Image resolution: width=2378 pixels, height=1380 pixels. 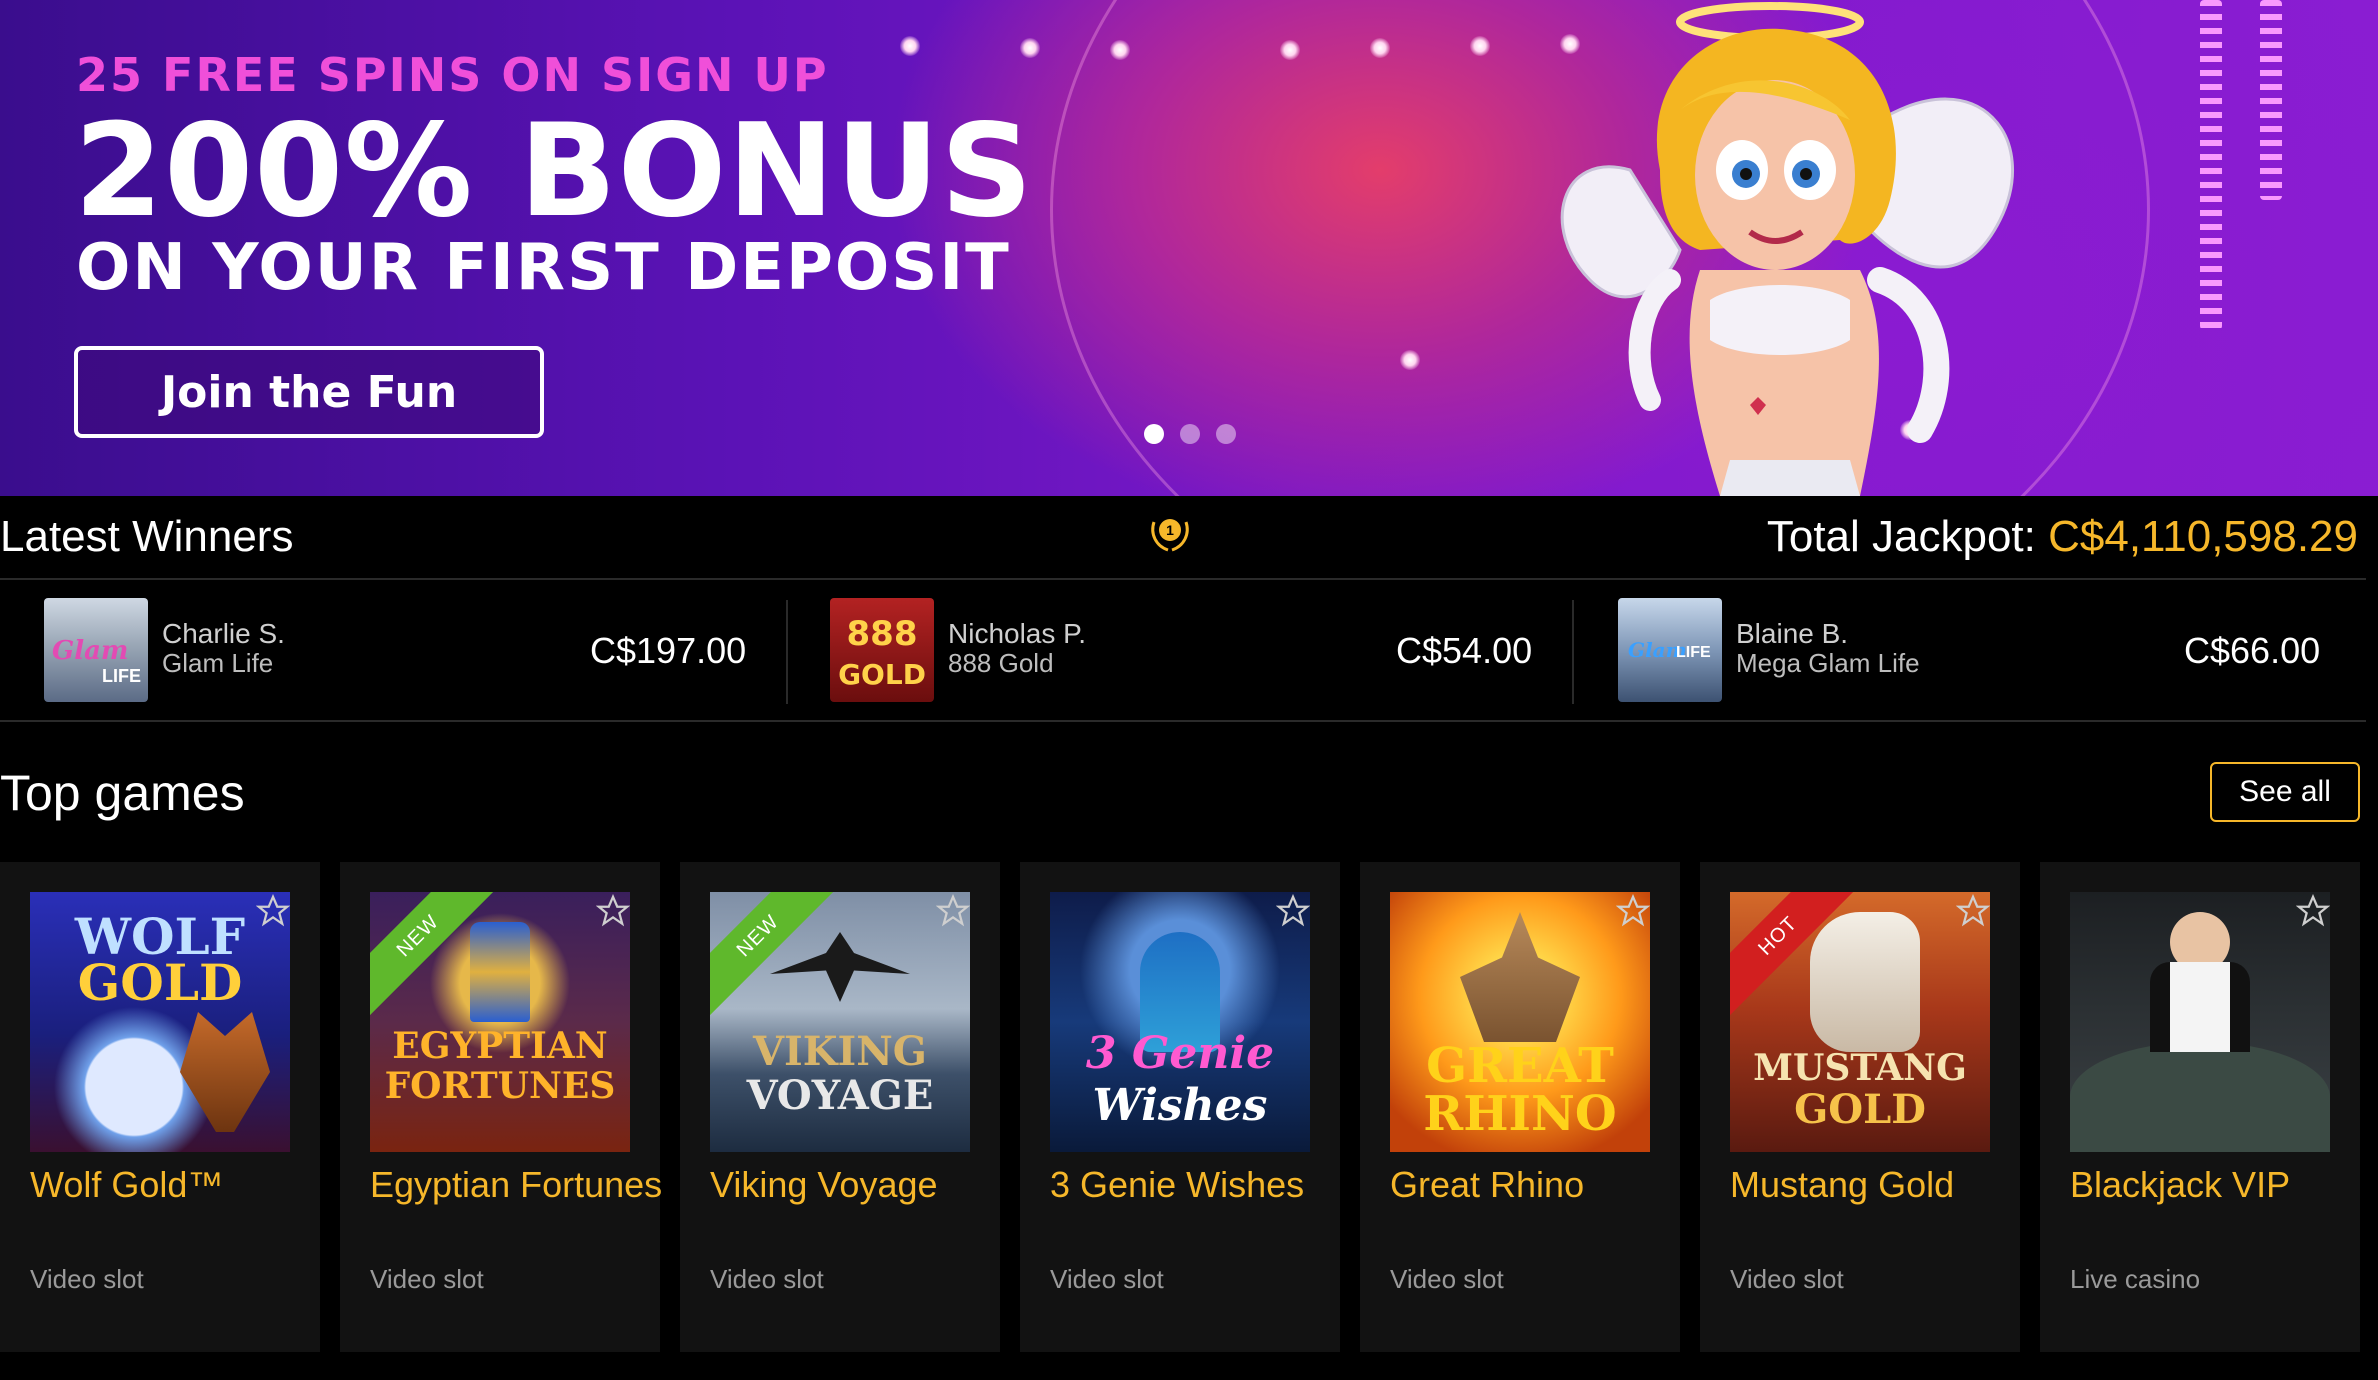 What do you see at coordinates (824, 1185) in the screenshot?
I see `game-name: Viking Voyage` at bounding box center [824, 1185].